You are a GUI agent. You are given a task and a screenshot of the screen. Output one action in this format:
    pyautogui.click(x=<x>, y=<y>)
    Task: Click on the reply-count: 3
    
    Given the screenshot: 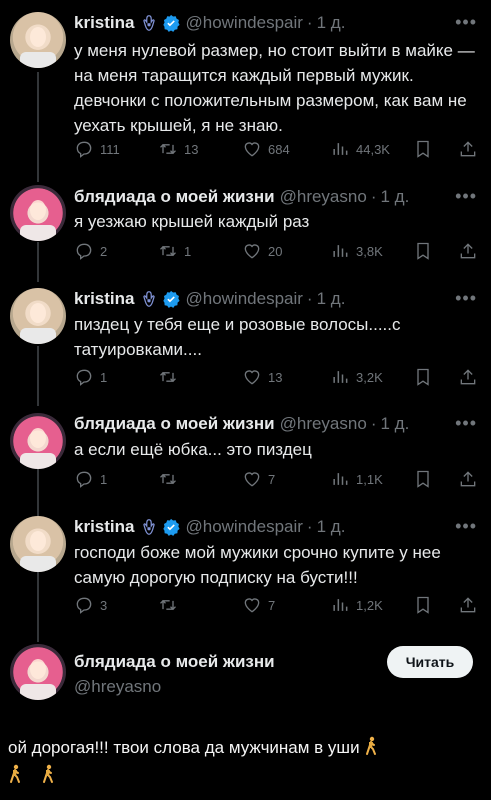 What is the action you would take?
    pyautogui.click(x=104, y=605)
    